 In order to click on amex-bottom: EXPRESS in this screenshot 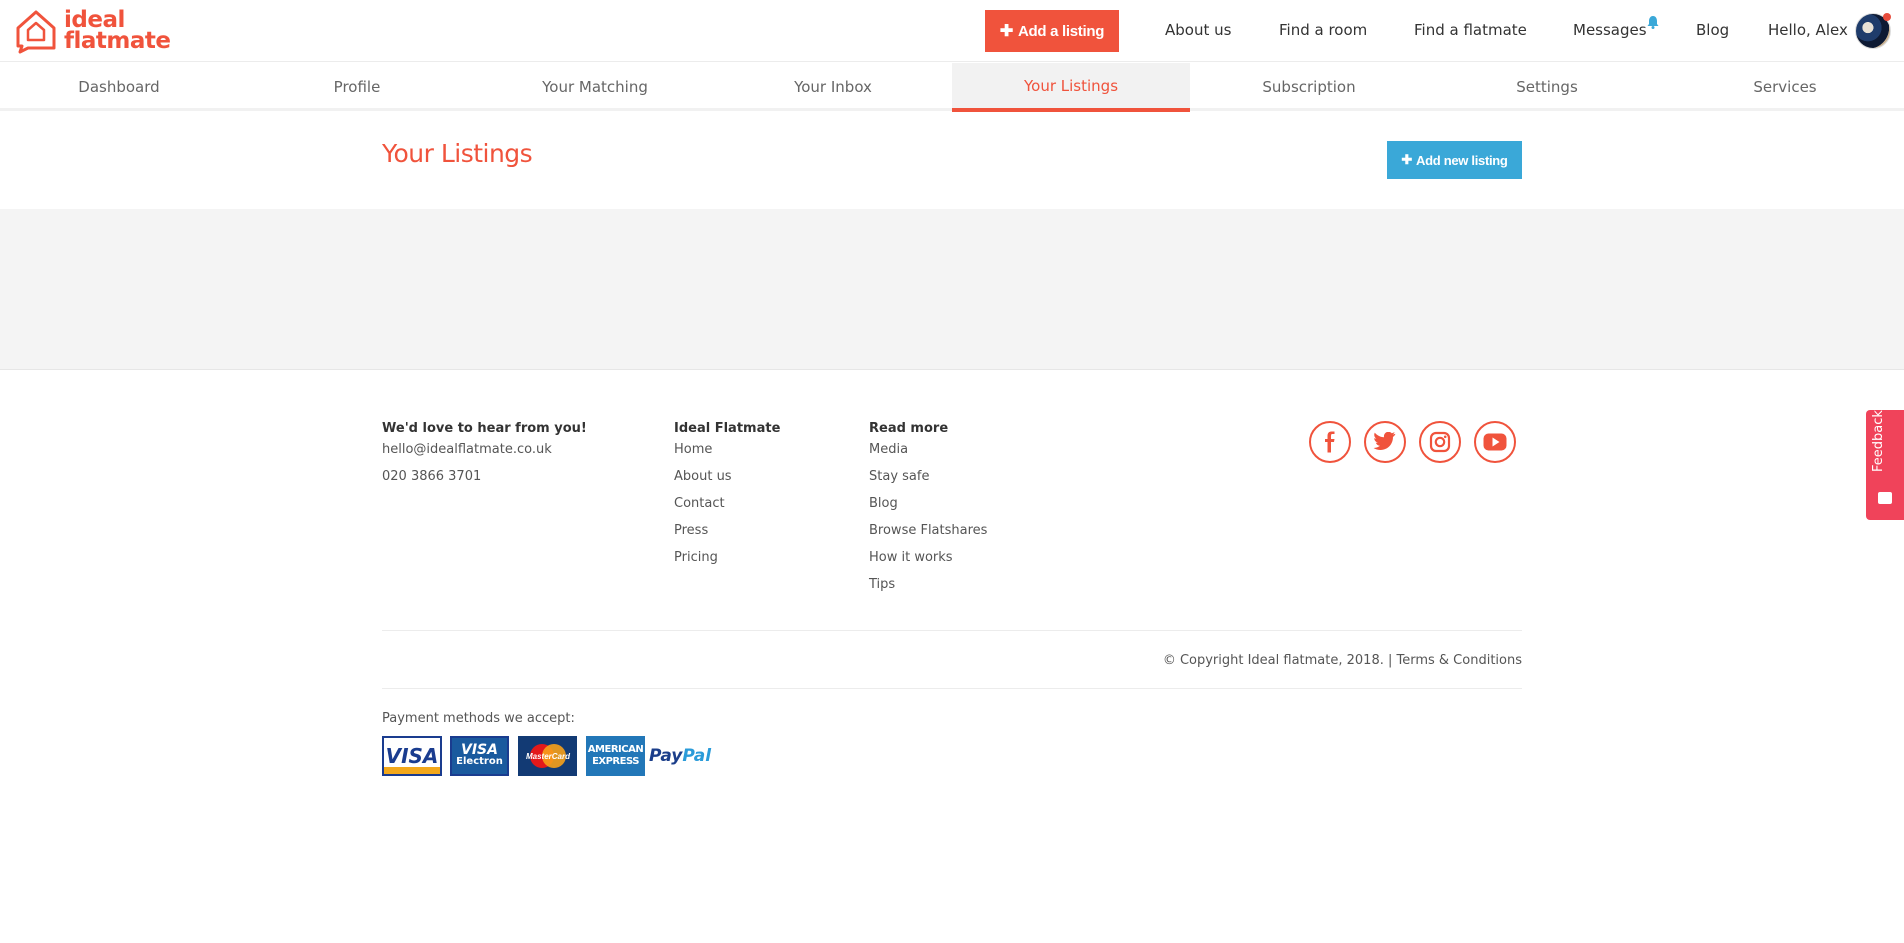, I will do `click(615, 761)`.